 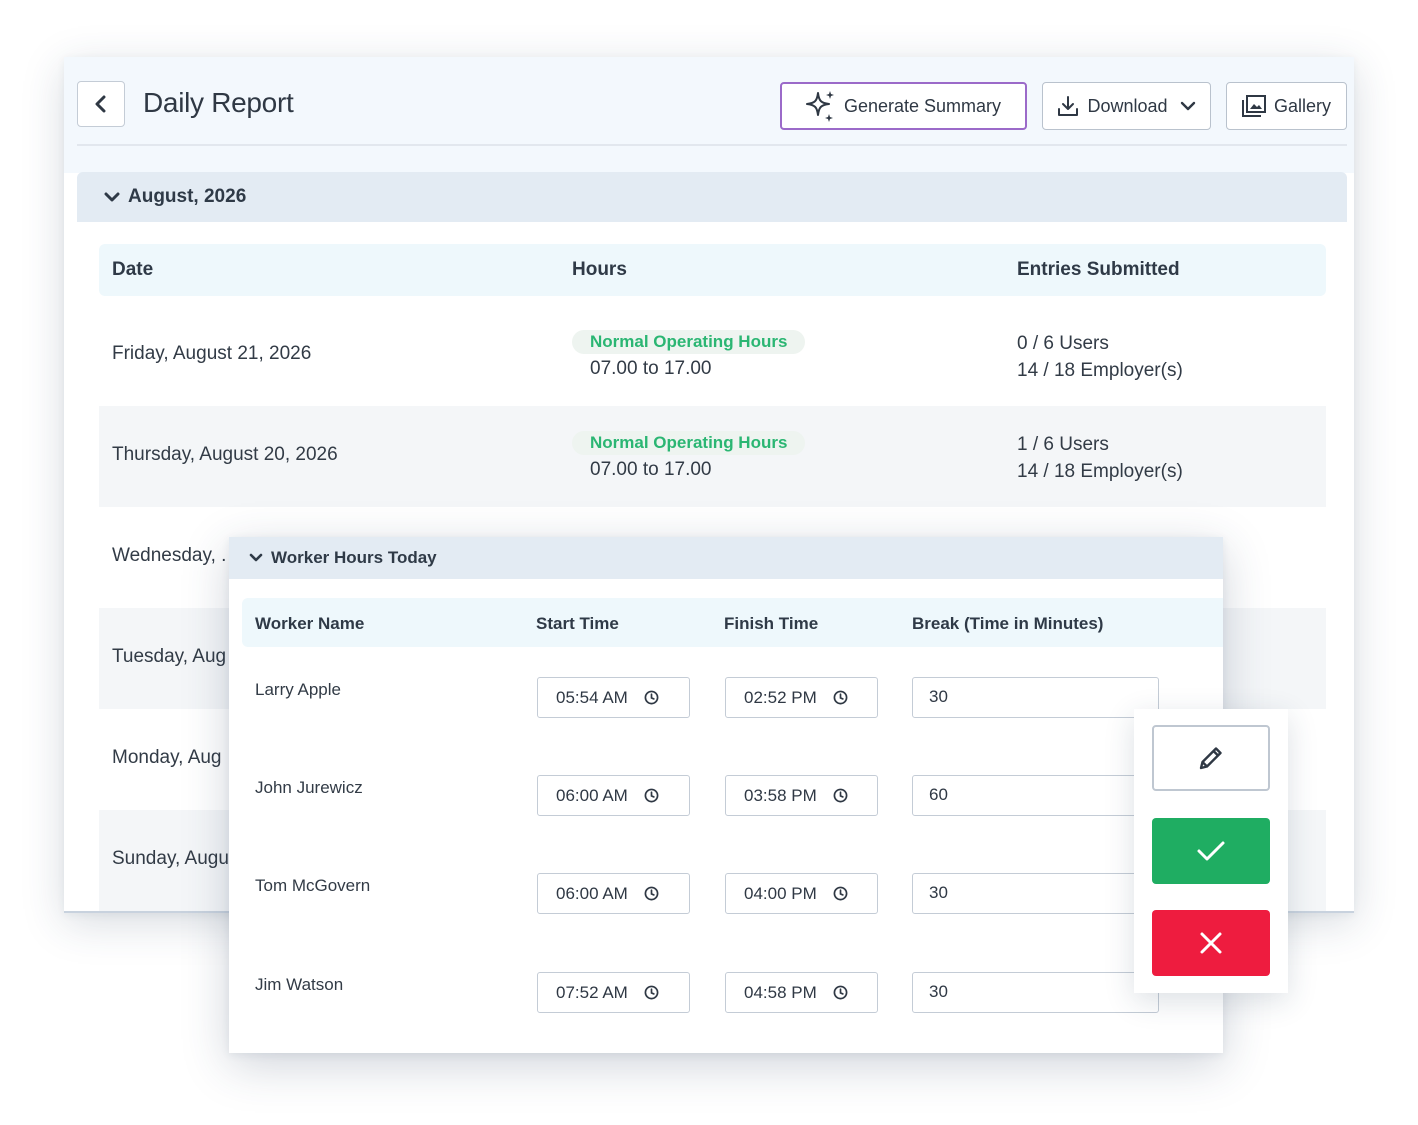 What do you see at coordinates (313, 885) in the screenshot?
I see `worker-name: Tom McGovern` at bounding box center [313, 885].